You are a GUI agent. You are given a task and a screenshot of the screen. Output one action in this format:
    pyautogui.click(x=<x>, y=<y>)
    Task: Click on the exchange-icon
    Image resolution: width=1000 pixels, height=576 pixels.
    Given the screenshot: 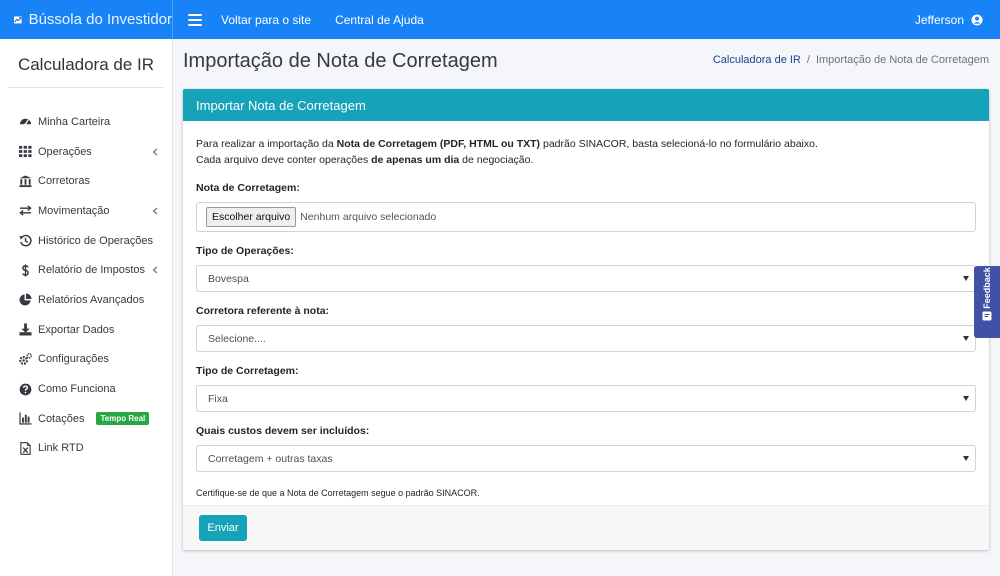 What is the action you would take?
    pyautogui.click(x=25, y=211)
    